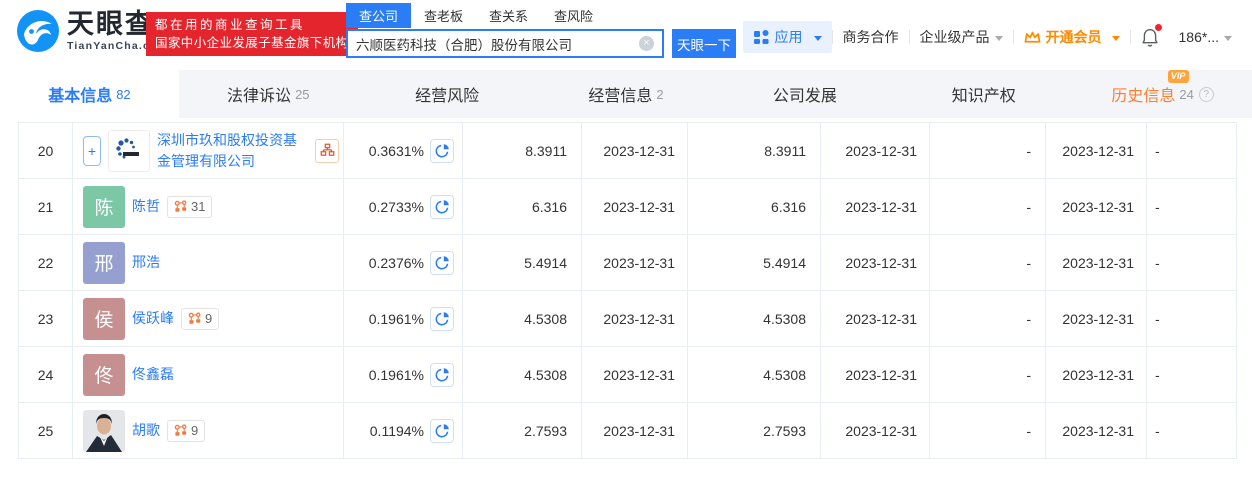 This screenshot has height=501, width=1252. Describe the element at coordinates (646, 43) in the screenshot. I see `clear-icon: ×` at that location.